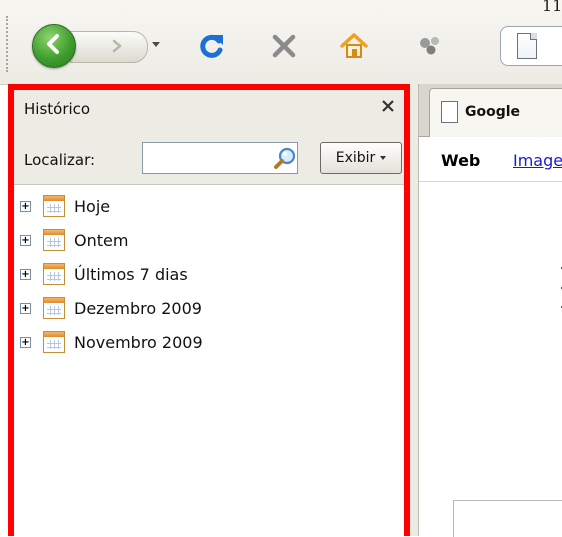  I want to click on tree-item-label: Novembro 2009, so click(138, 342).